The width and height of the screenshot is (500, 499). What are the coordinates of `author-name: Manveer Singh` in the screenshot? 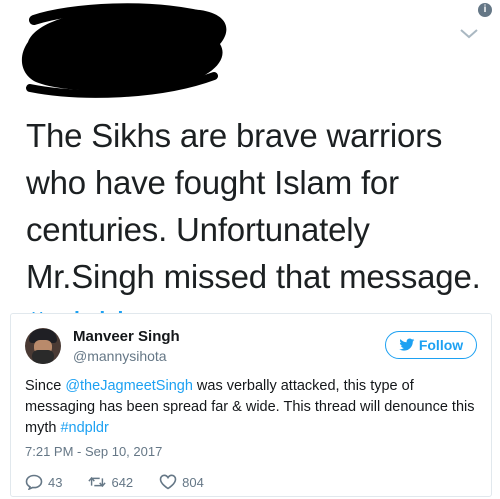 It's located at (126, 336).